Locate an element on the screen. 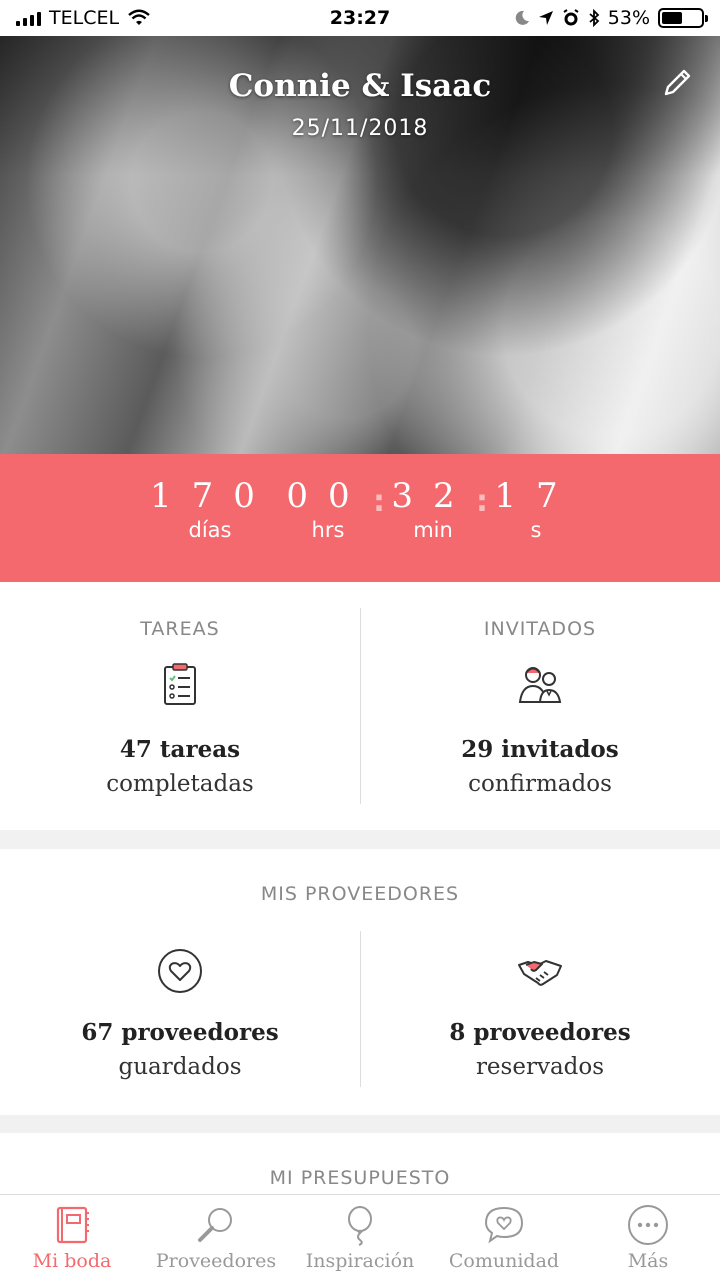 The height and width of the screenshot is (1280, 720). saved-count: 67 proveedores is located at coordinates (180, 1032).